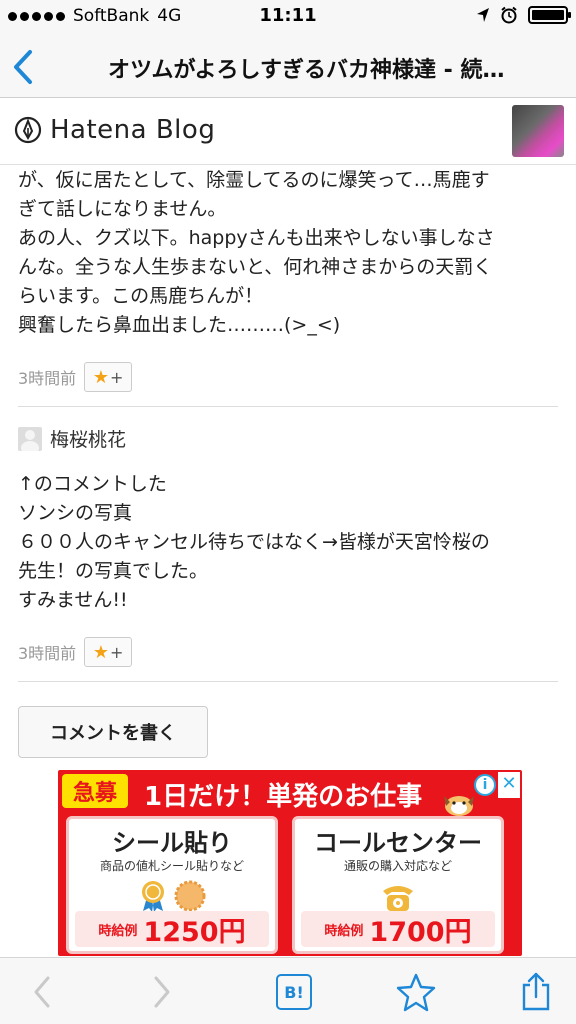 Image resolution: width=576 pixels, height=1024 pixels. I want to click on comment-line: んな。全うな人生歩まないと、何れ神さまからの天罰く, so click(255, 267).